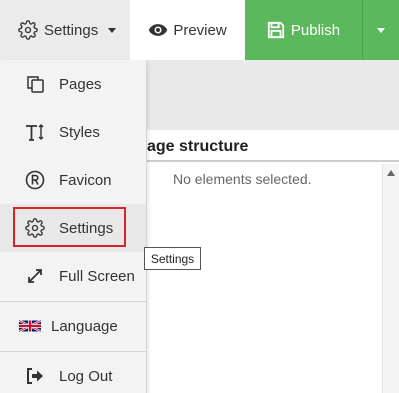 This screenshot has height=393, width=399. I want to click on menu-item-label: Log Out, so click(86, 376).